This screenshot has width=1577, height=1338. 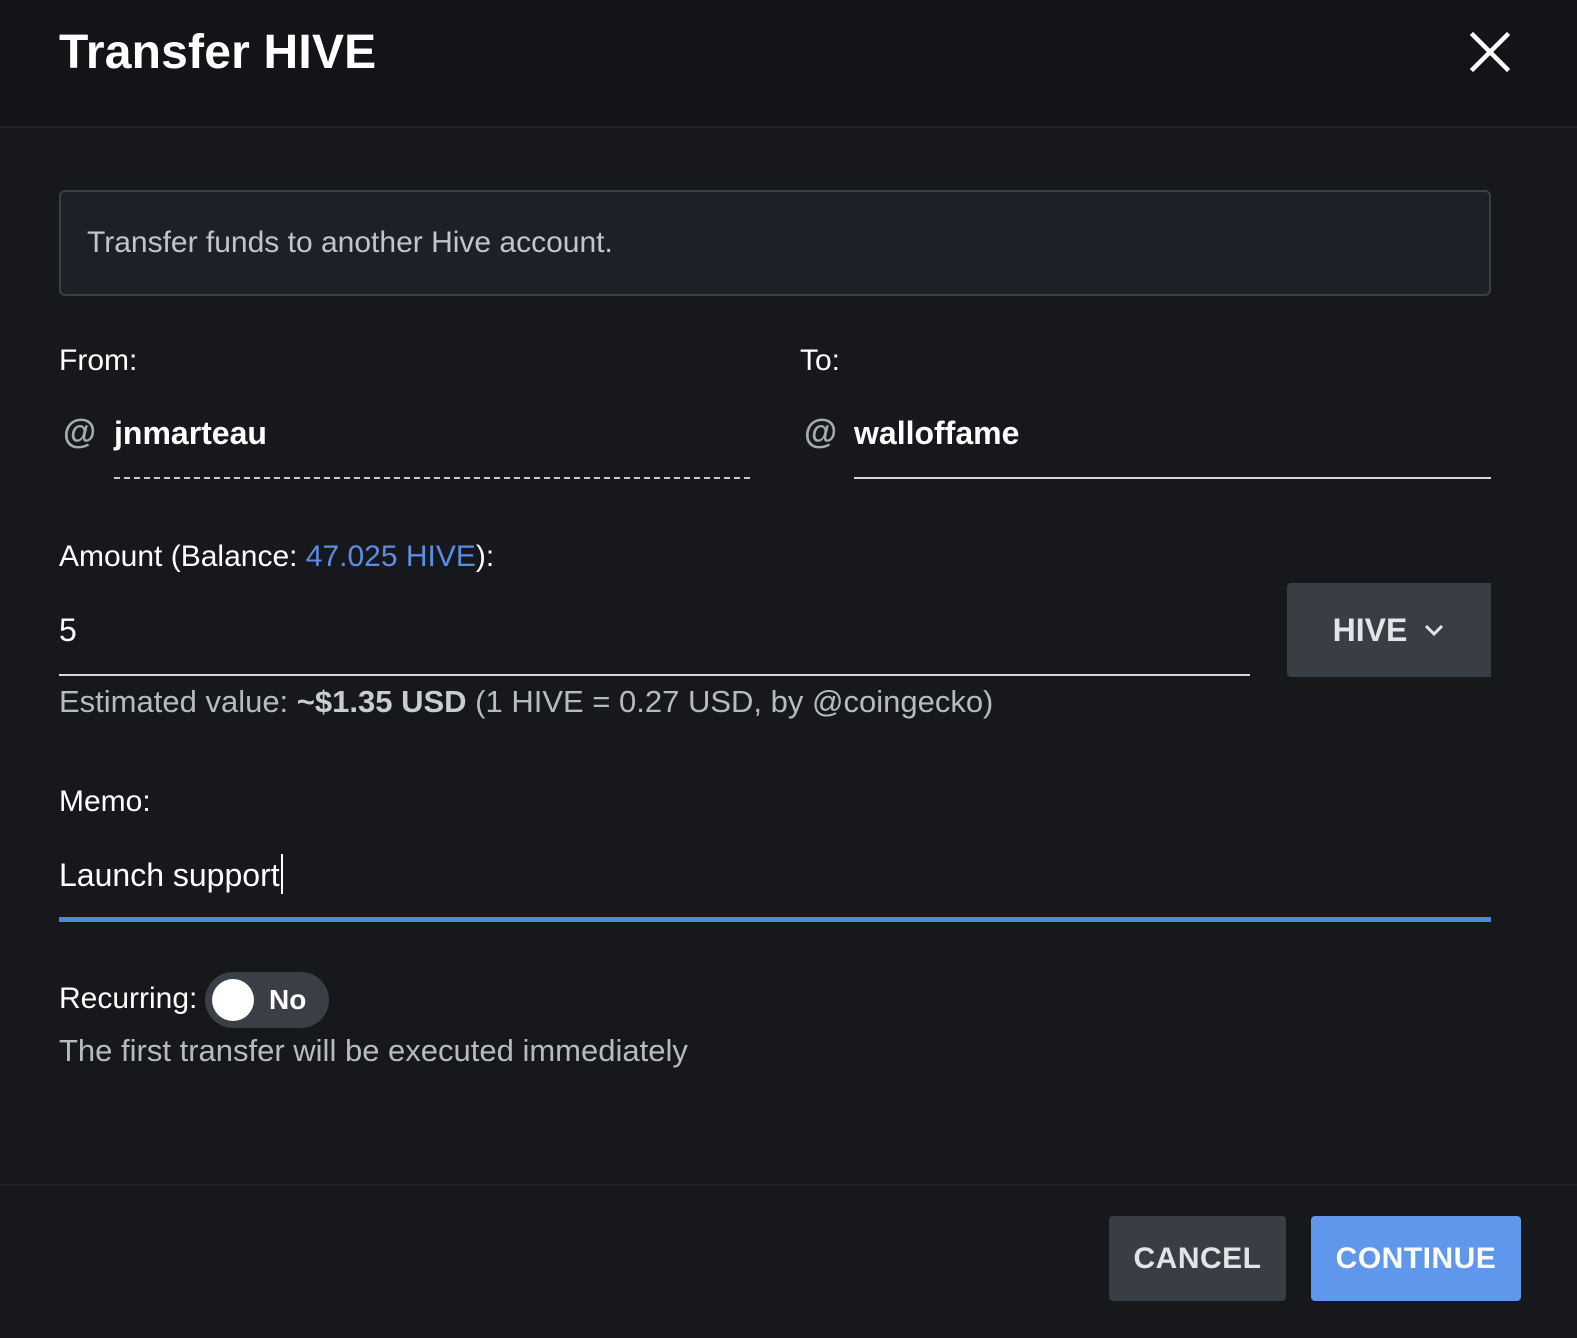 I want to click on continue-button: CONTINUE, so click(x=1416, y=1258).